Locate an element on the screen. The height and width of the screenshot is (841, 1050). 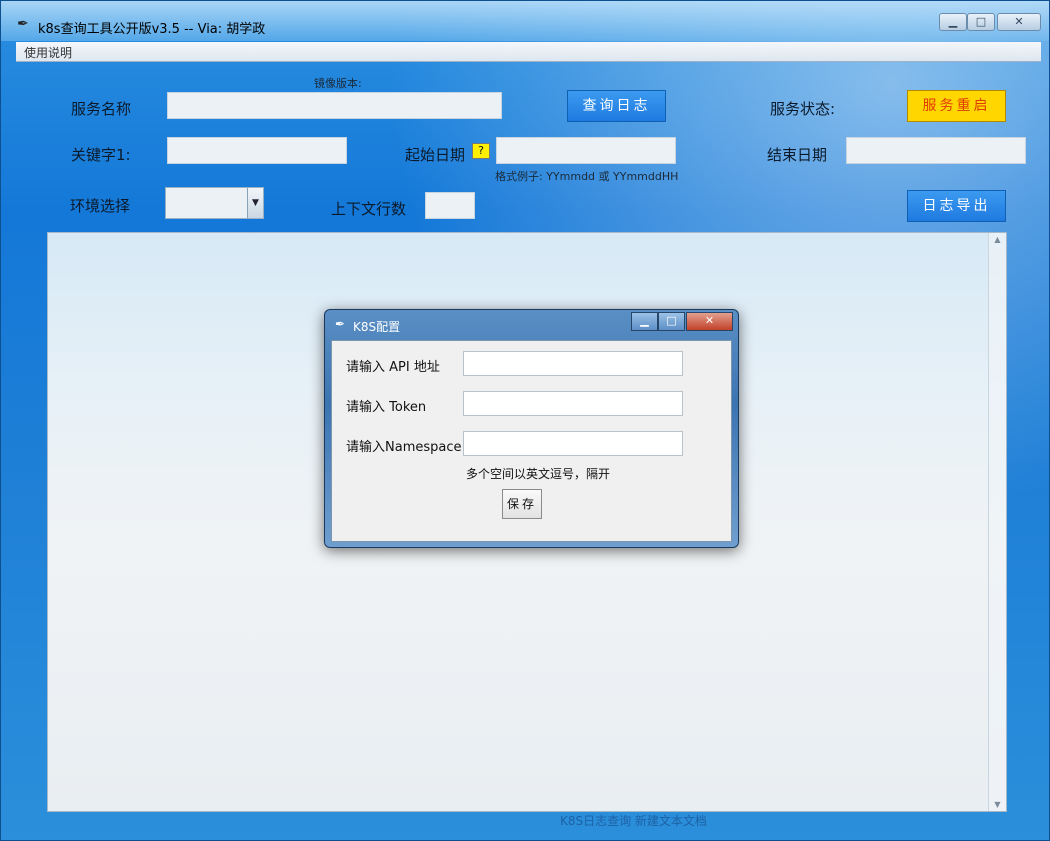
restart-service-button: 服务重启 is located at coordinates (956, 106).